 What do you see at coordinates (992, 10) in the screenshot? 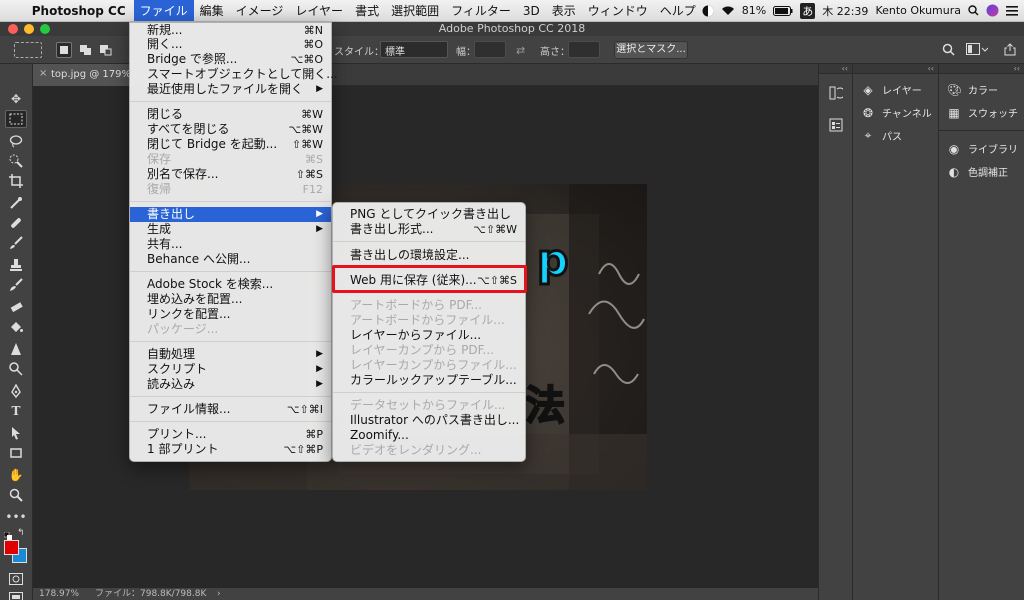
I see `siri-icon` at bounding box center [992, 10].